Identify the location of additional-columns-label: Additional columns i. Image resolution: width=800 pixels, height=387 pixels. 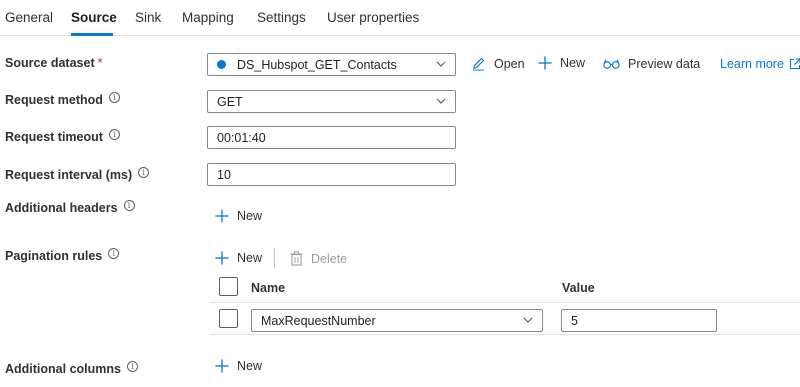
(71, 368).